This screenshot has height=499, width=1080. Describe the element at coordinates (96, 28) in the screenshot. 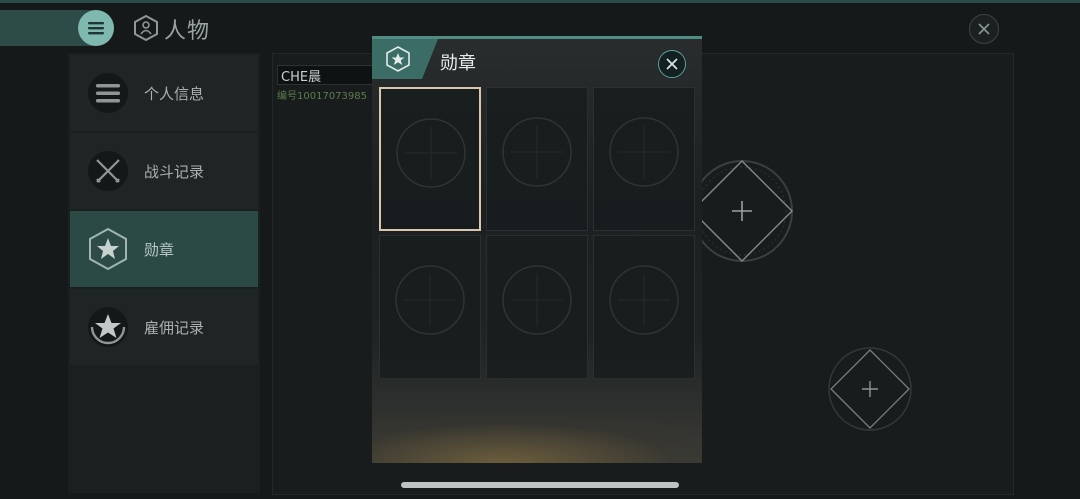

I see `list-icon` at that location.